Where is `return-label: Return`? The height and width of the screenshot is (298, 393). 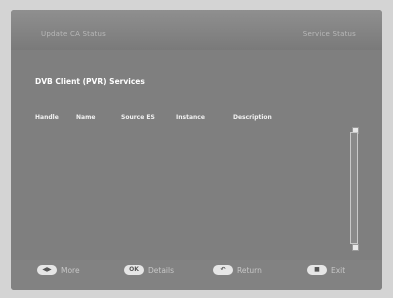 return-label: Return is located at coordinates (249, 270).